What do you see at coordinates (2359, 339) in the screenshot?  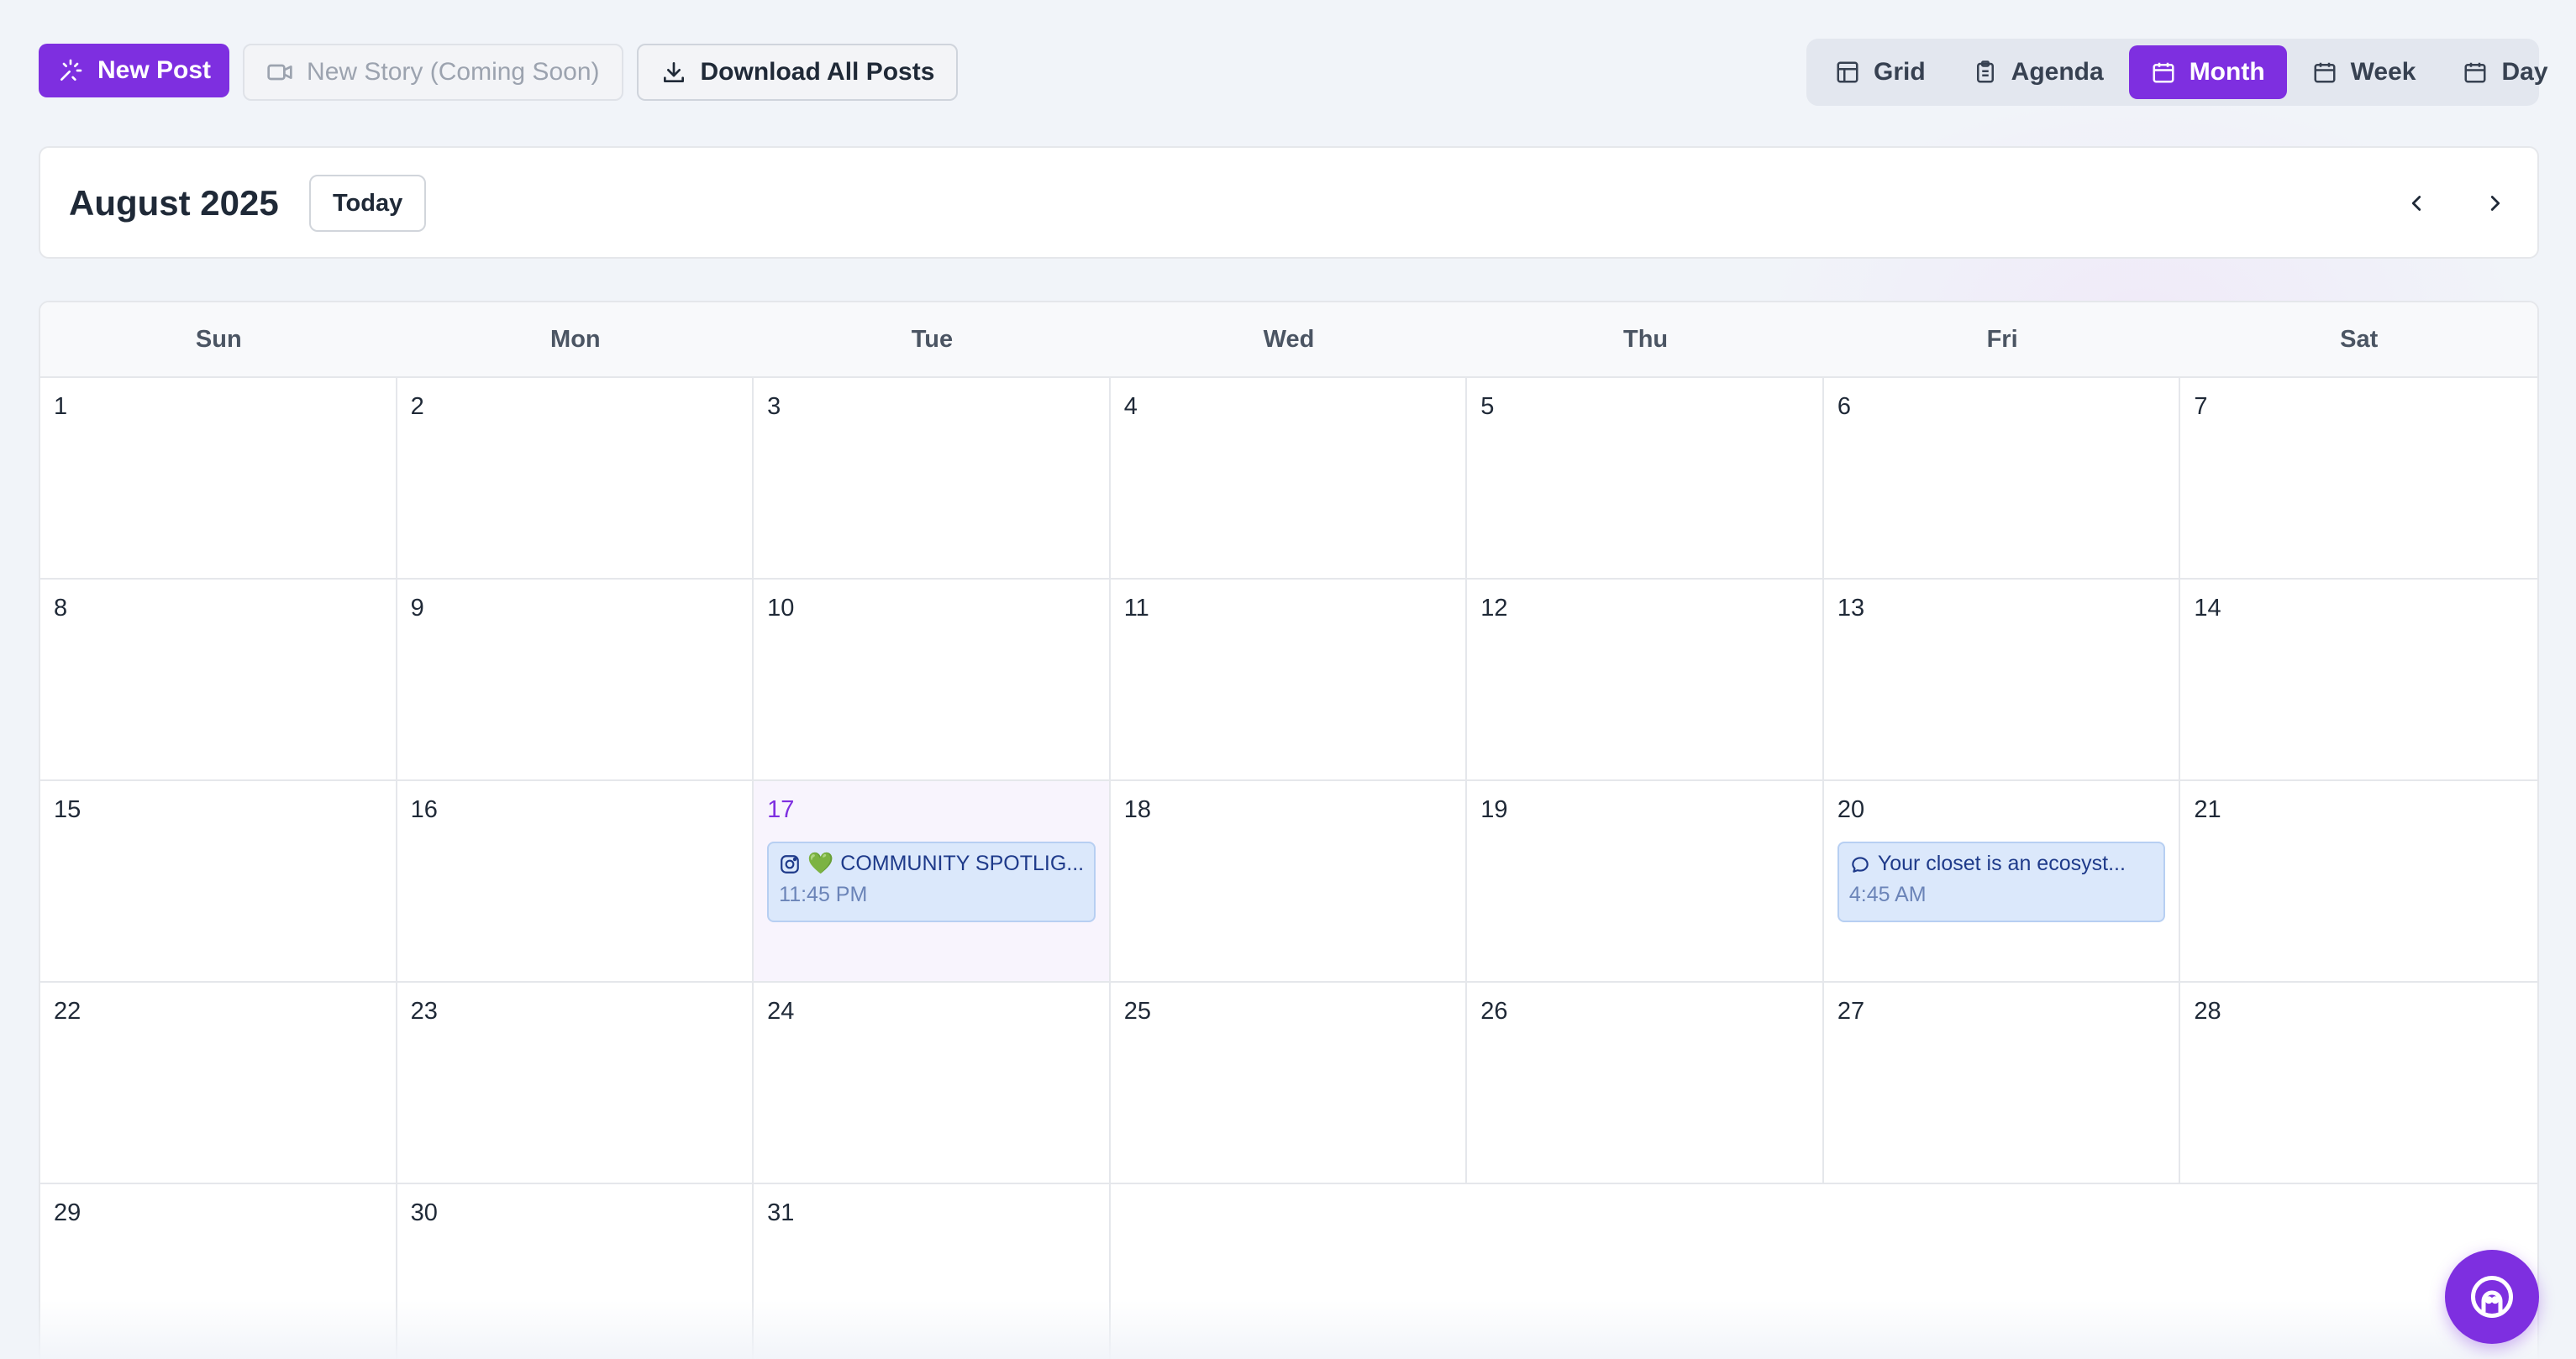 I see `weekday-header: Sat` at bounding box center [2359, 339].